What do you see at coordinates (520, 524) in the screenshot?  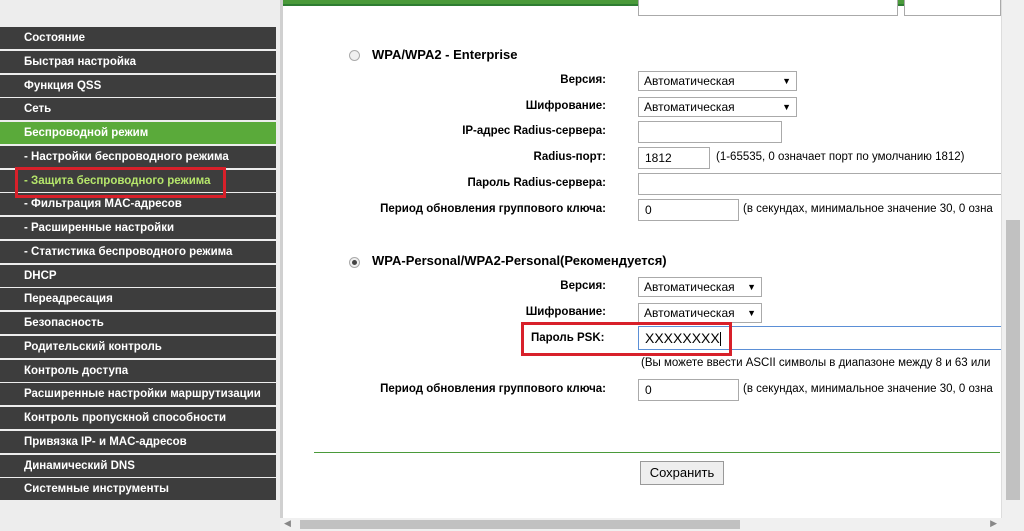 I see `horizontal-scroll-thumb` at bounding box center [520, 524].